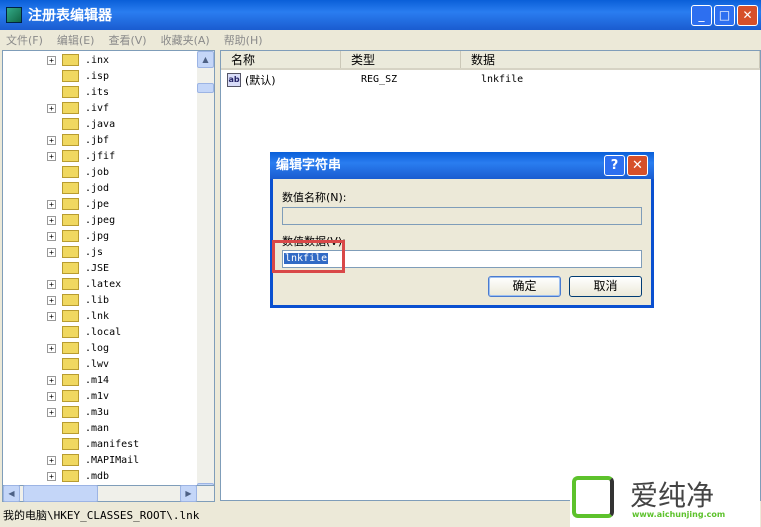 Image resolution: width=761 pixels, height=527 pixels. I want to click on ok-button: 确定, so click(524, 286).